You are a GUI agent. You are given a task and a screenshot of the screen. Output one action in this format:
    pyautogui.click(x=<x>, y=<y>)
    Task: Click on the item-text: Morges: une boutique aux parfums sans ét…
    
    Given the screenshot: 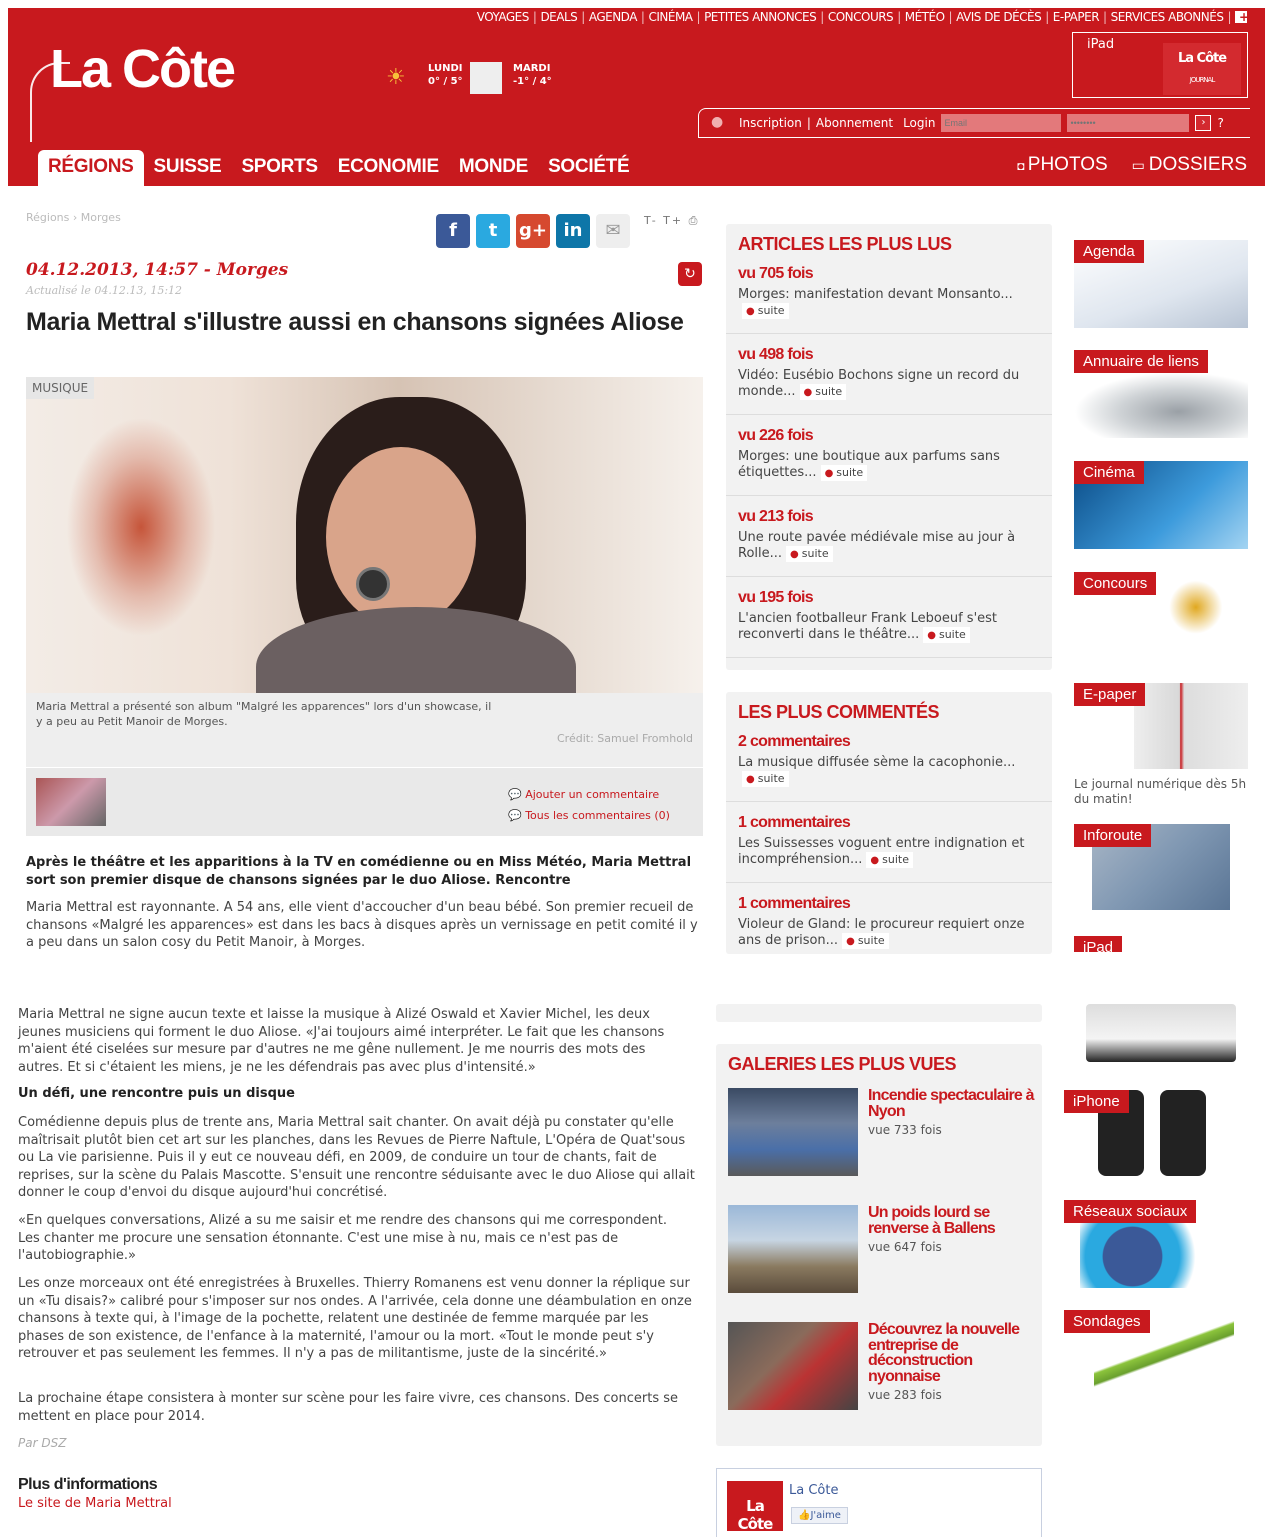 What is the action you would take?
    pyautogui.click(x=889, y=465)
    